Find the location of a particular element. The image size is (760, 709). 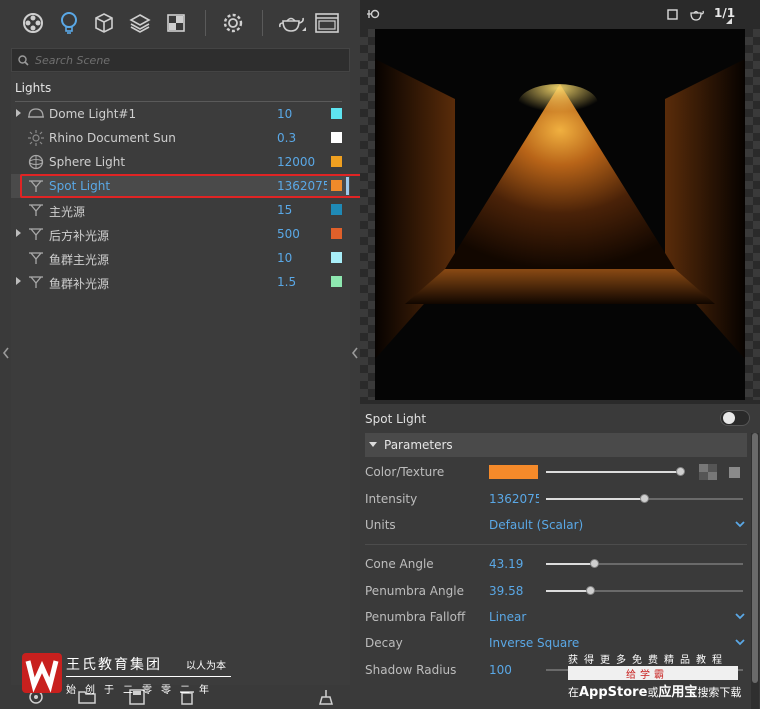

color-slider-track is located at coordinates (615, 472).